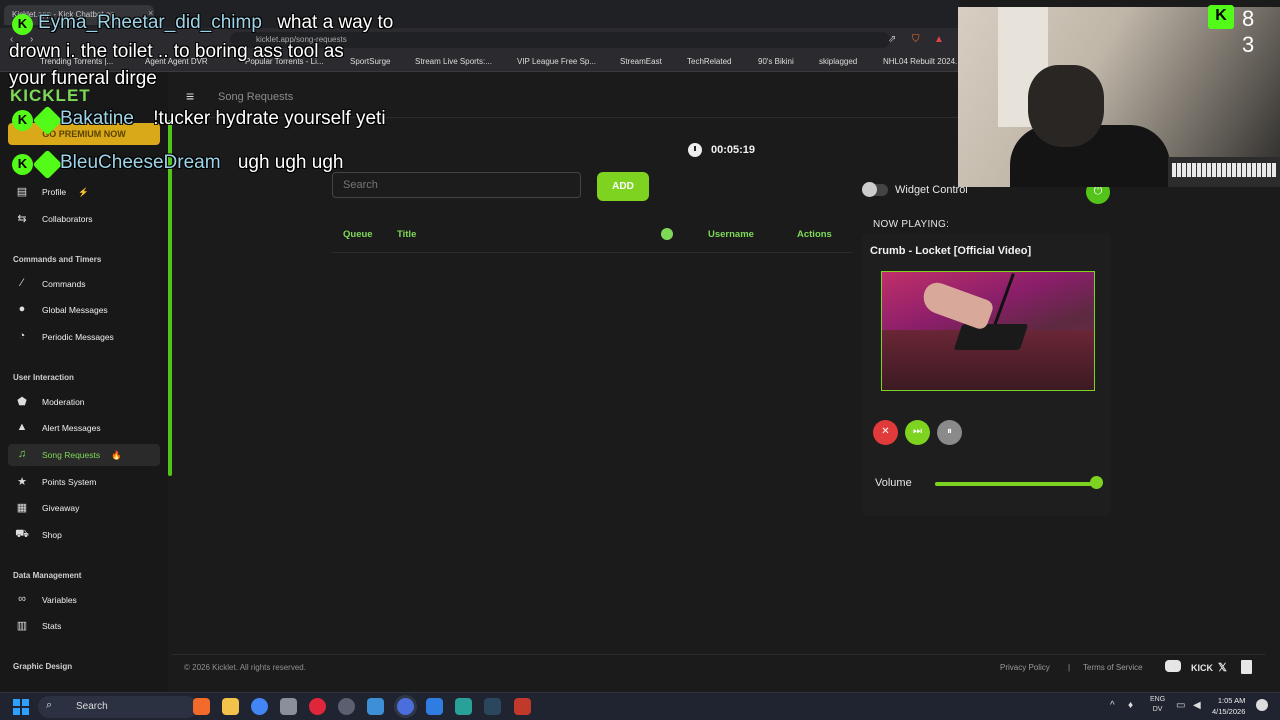 The image size is (1280, 720). What do you see at coordinates (150, 22) in the screenshot?
I see `chat-username: Eyma_Rheetar_did_chimp` at bounding box center [150, 22].